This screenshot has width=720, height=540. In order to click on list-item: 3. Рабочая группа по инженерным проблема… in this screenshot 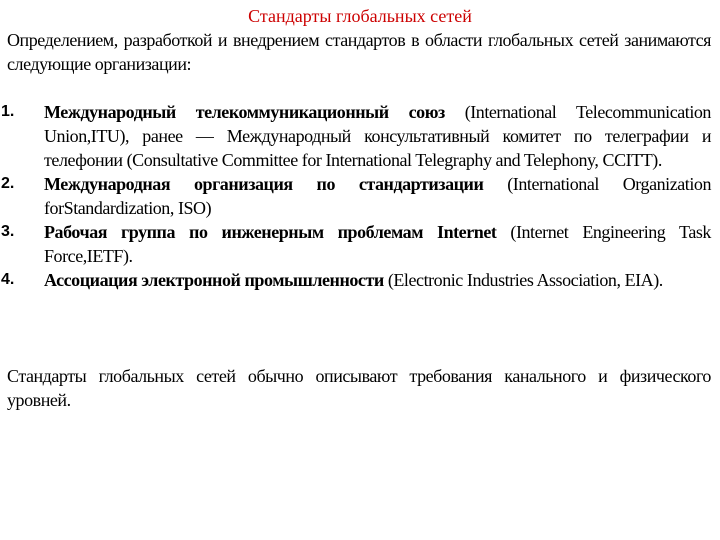, I will do `click(356, 244)`.